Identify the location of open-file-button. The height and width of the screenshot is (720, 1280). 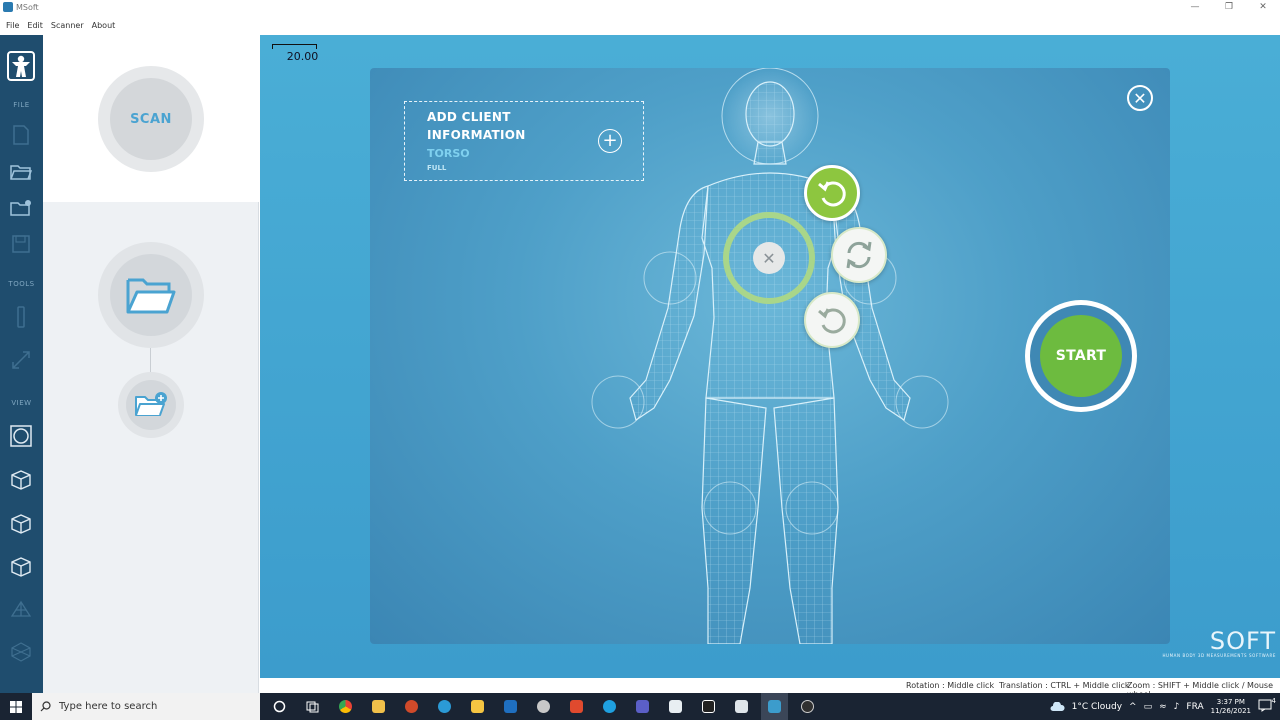
(151, 295).